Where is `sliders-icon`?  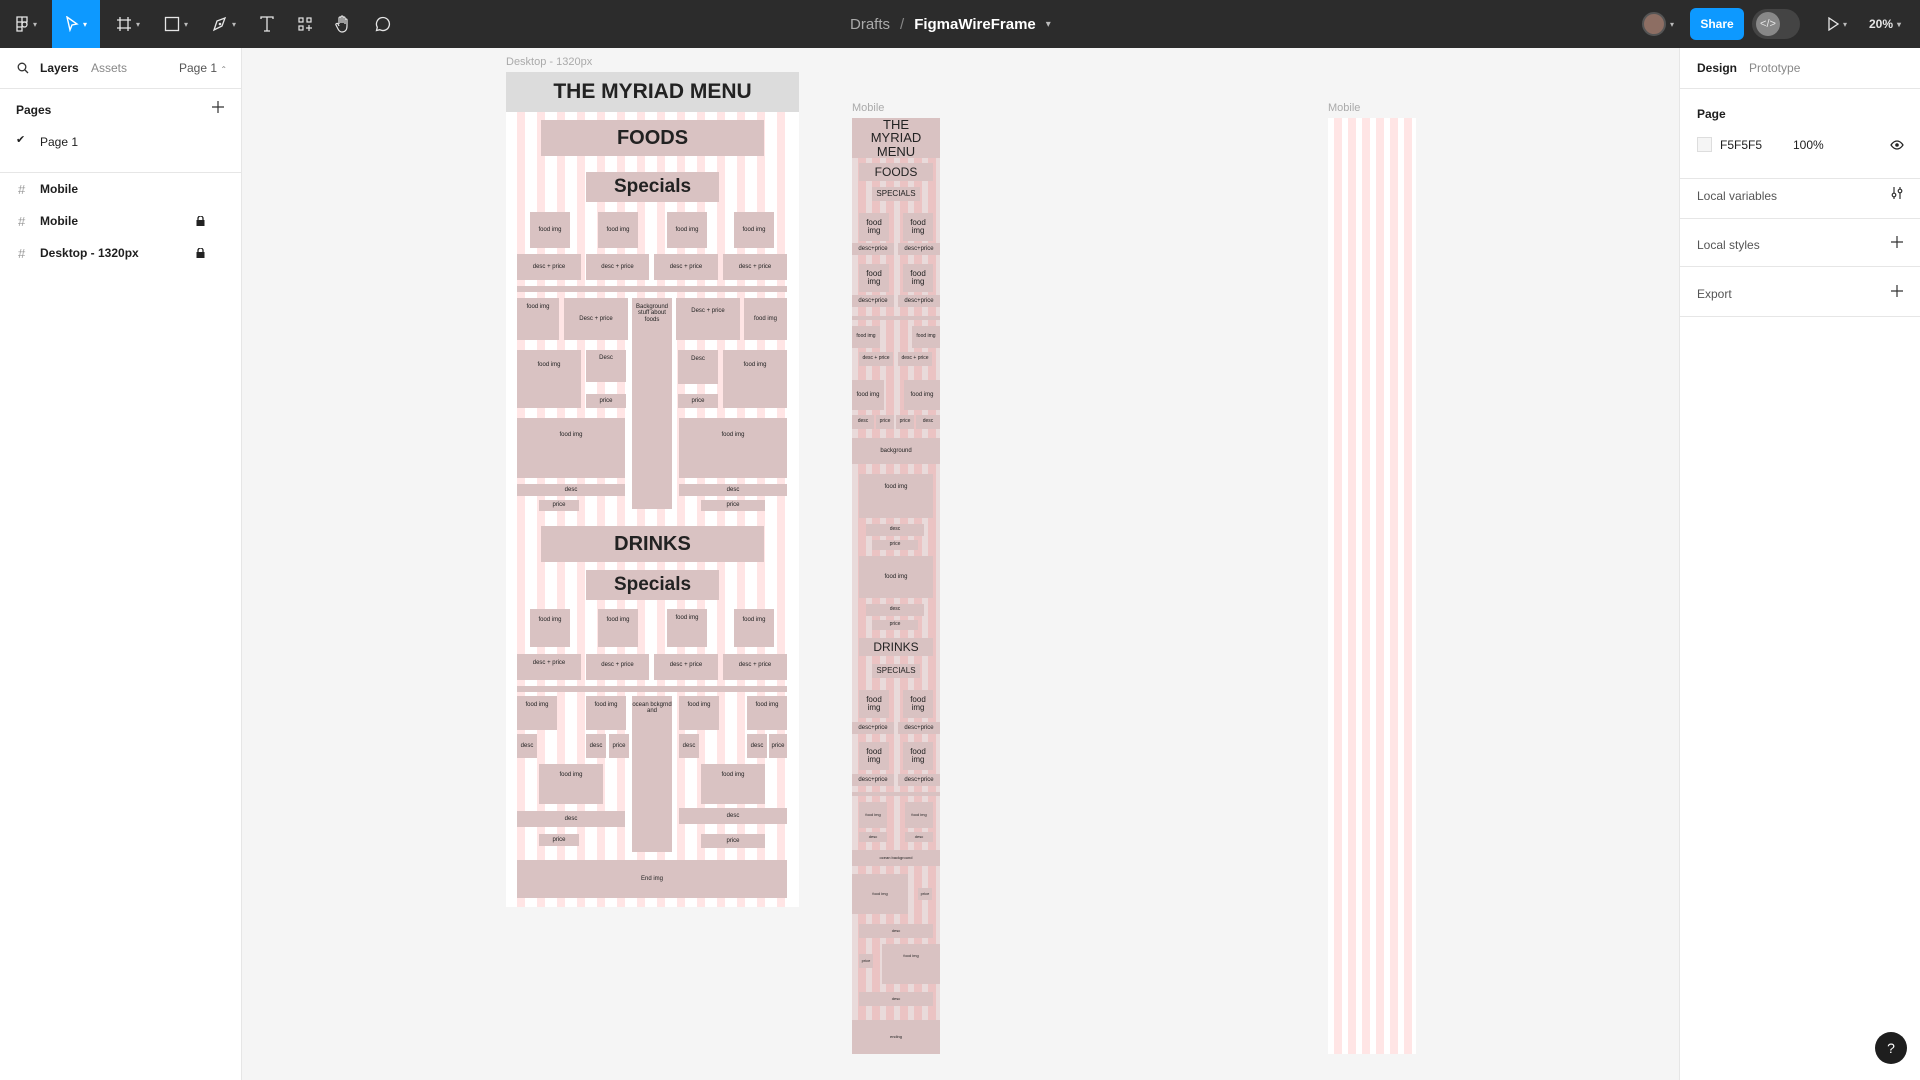 sliders-icon is located at coordinates (1897, 193).